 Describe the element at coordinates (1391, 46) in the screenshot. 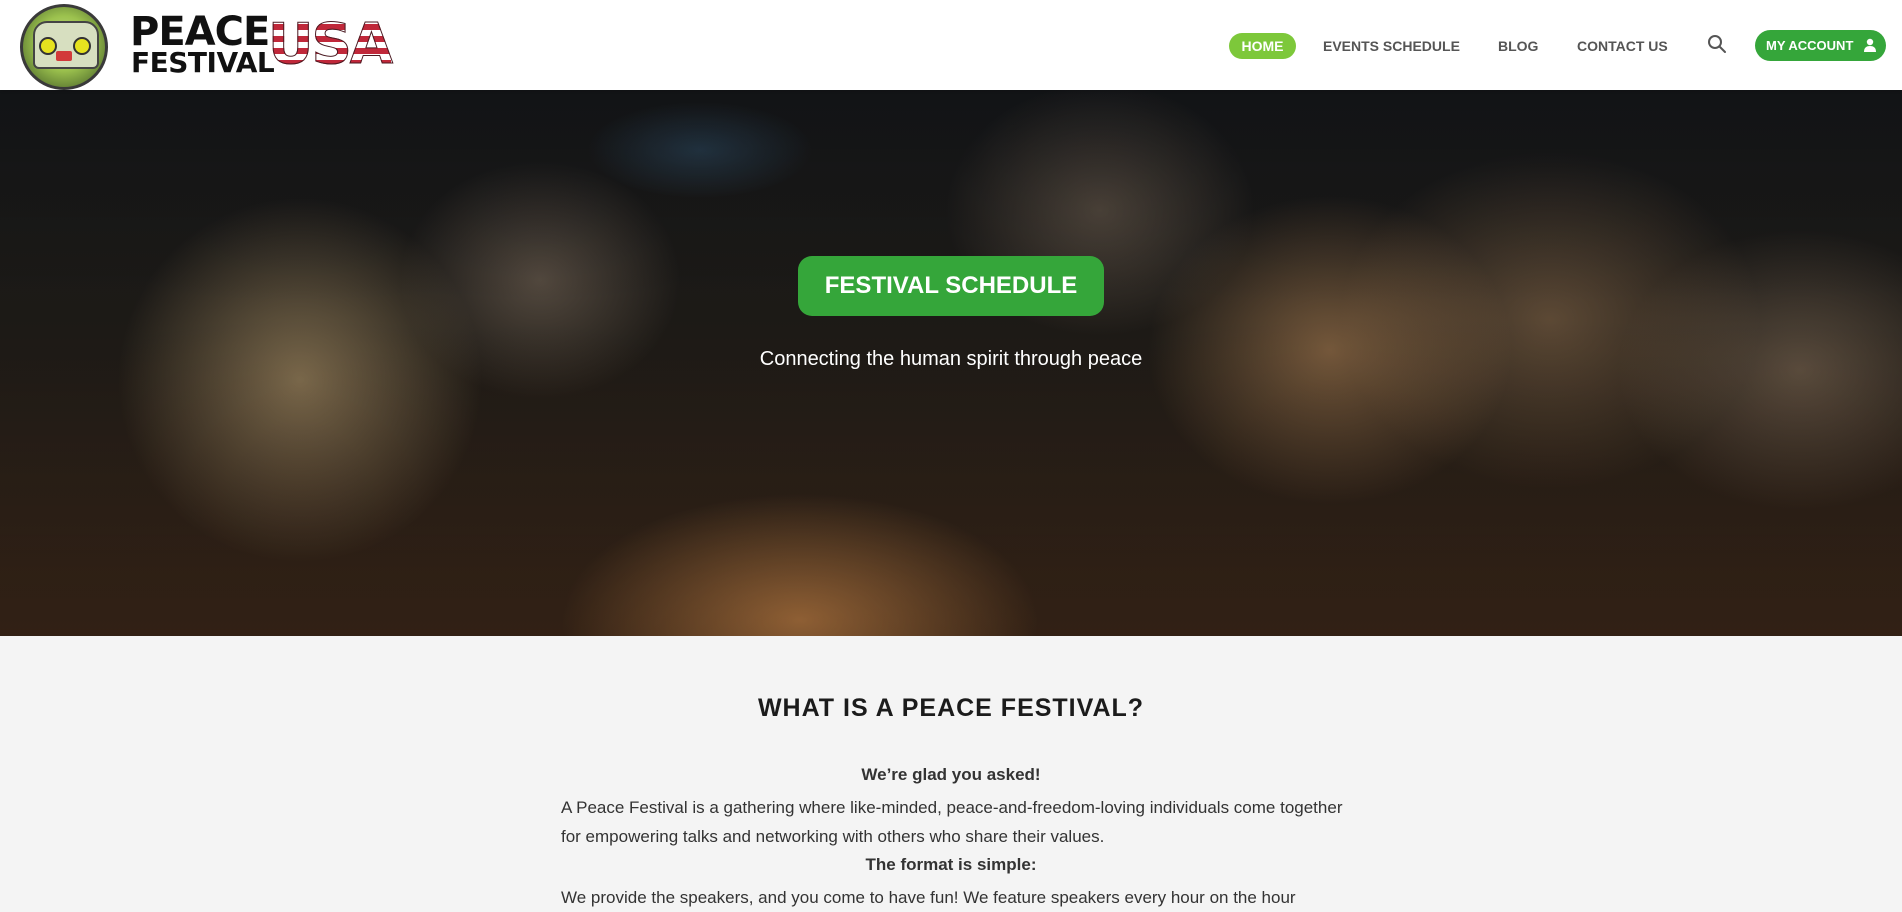

I see `nav-item-events-schedule: EVENTS SCHEDULE` at that location.